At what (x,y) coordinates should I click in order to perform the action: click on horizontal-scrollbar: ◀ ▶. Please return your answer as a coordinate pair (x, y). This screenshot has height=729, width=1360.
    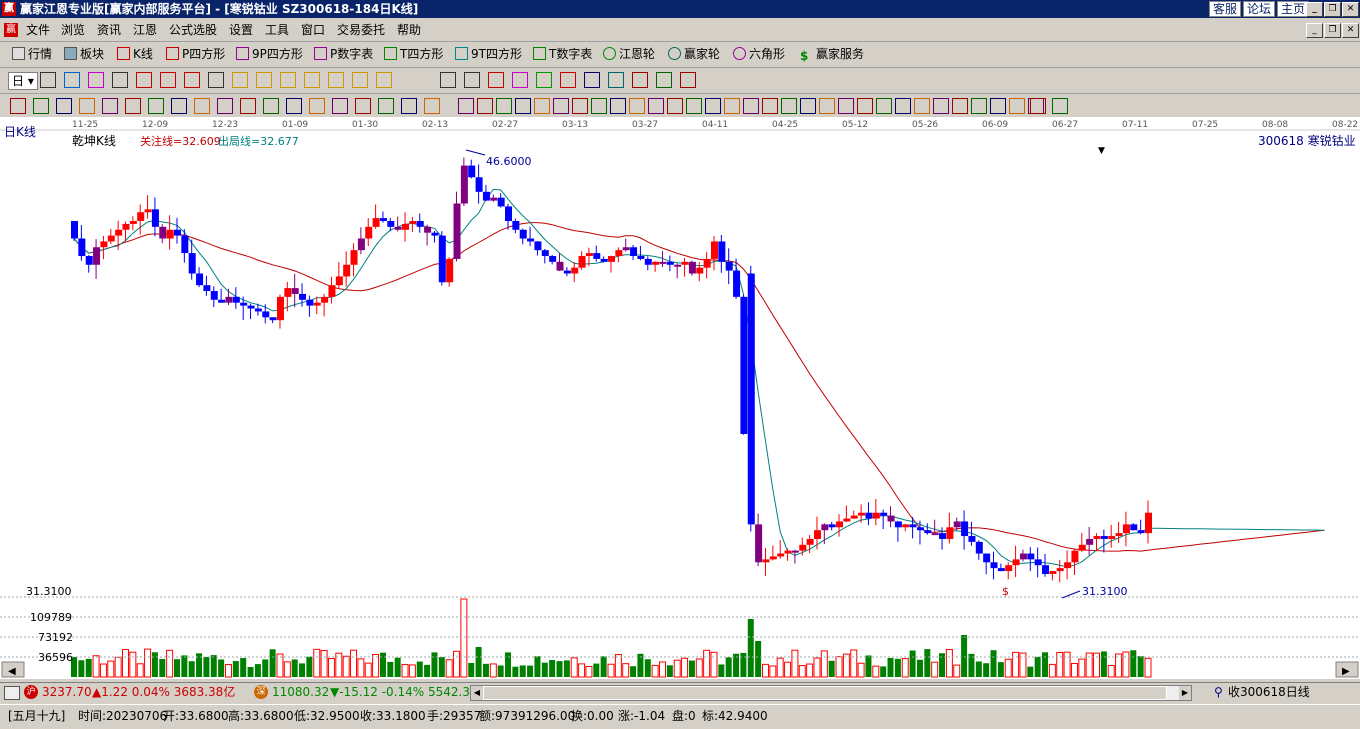
    Looking at the image, I should click on (831, 693).